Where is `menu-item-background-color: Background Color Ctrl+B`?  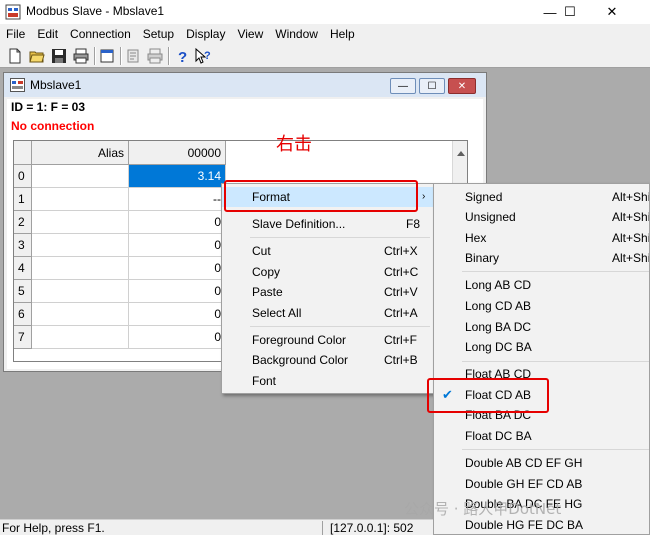
menu-item-background-color: Background Color Ctrl+B is located at coordinates (327, 360).